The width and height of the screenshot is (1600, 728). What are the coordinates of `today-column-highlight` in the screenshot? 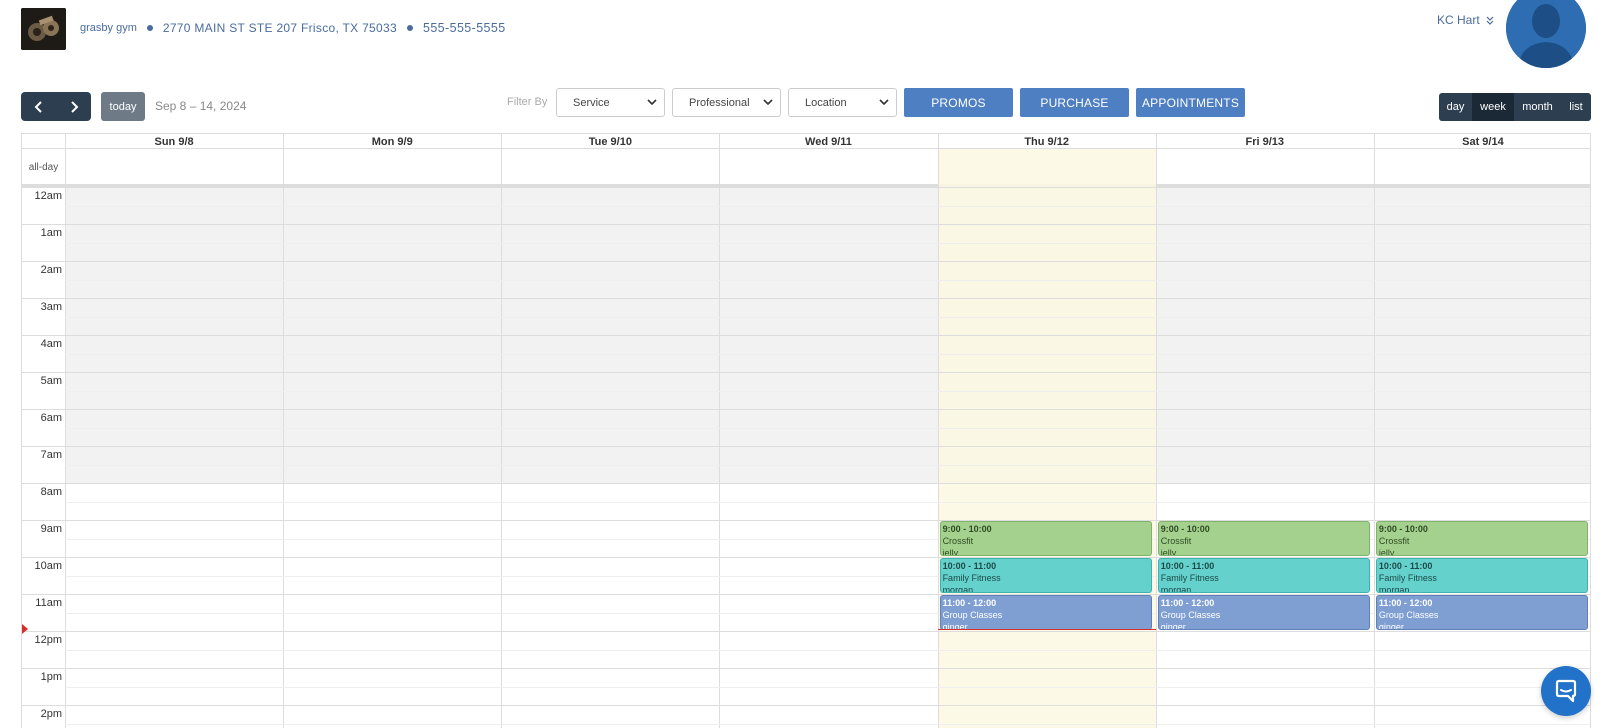 It's located at (1046, 438).